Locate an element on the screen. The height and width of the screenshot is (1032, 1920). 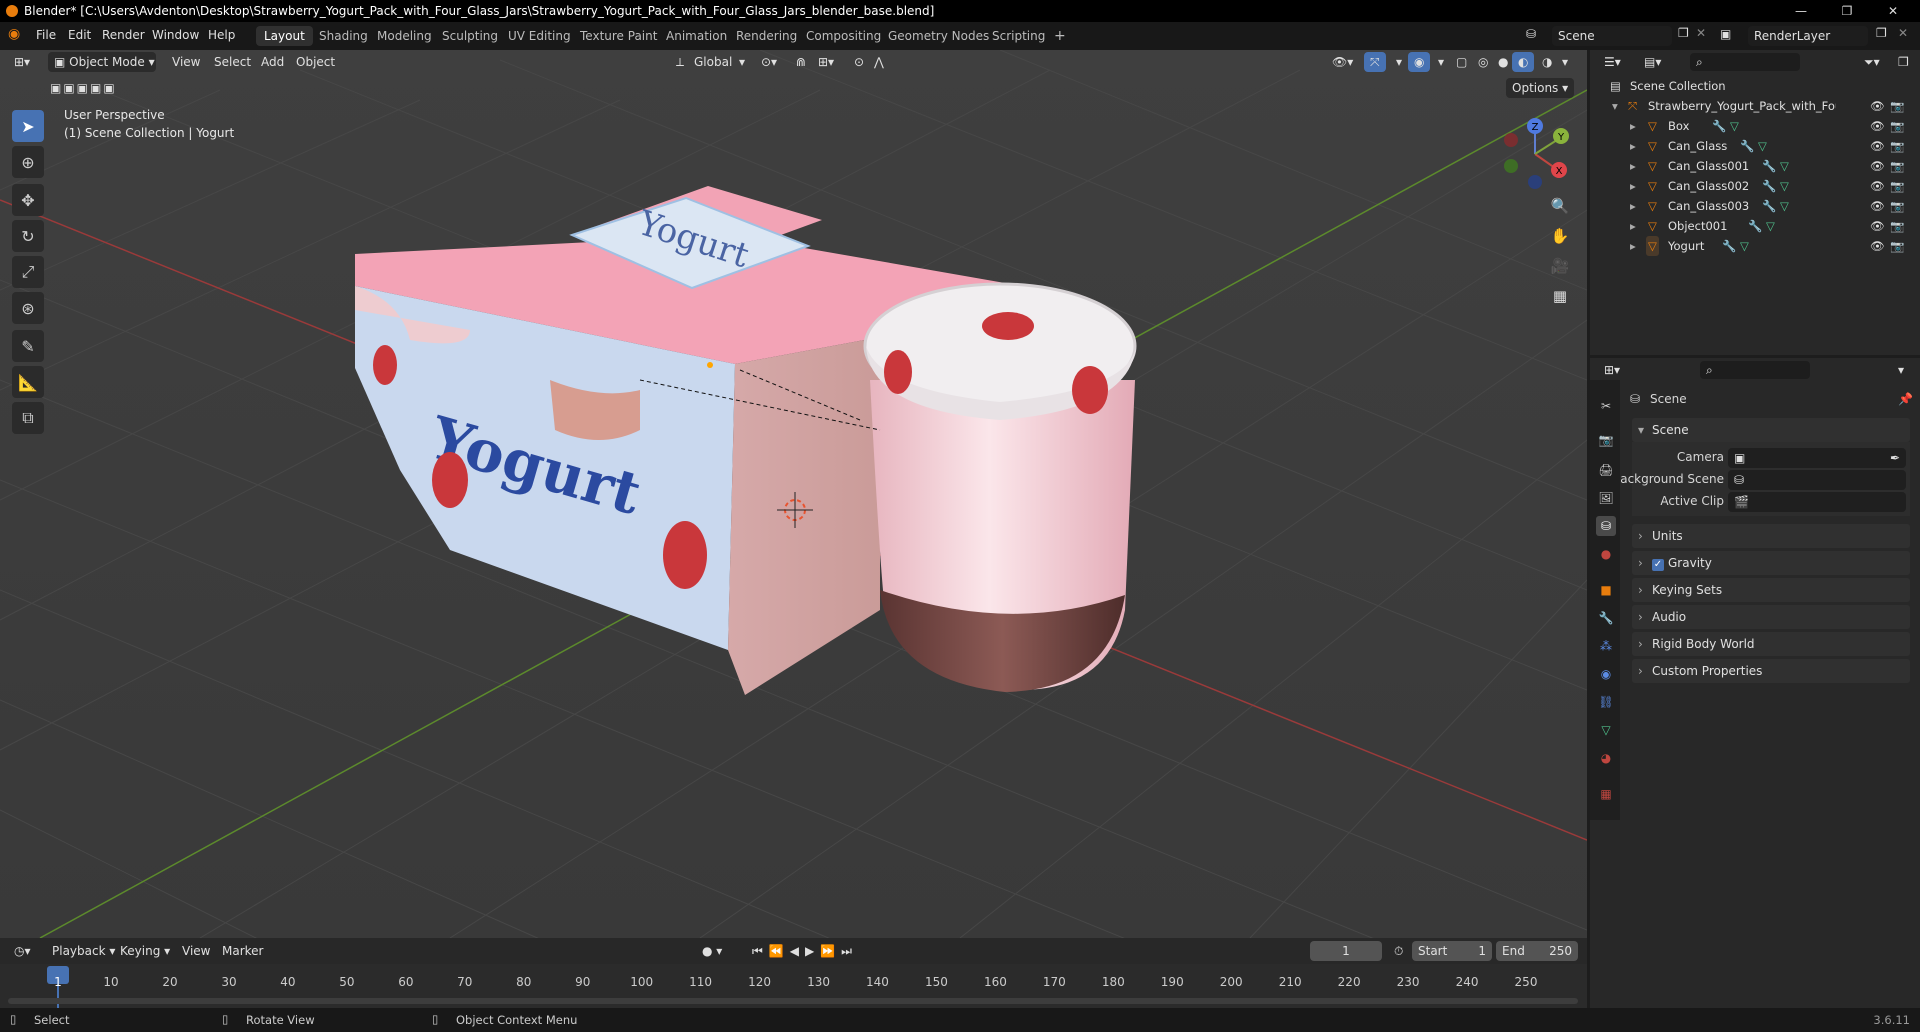
physics-tab-icon: ◉ is located at coordinates (1606, 674).